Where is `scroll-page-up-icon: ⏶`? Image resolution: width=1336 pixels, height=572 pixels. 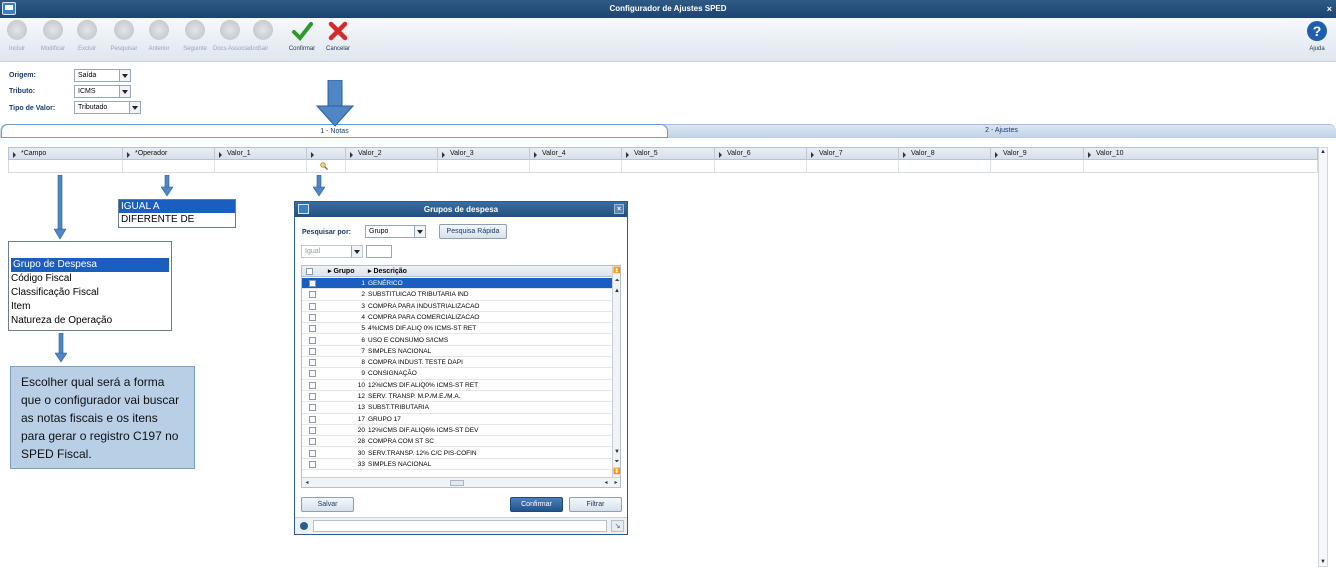
scroll-page-up-icon: ⏶ is located at coordinates (616, 281).